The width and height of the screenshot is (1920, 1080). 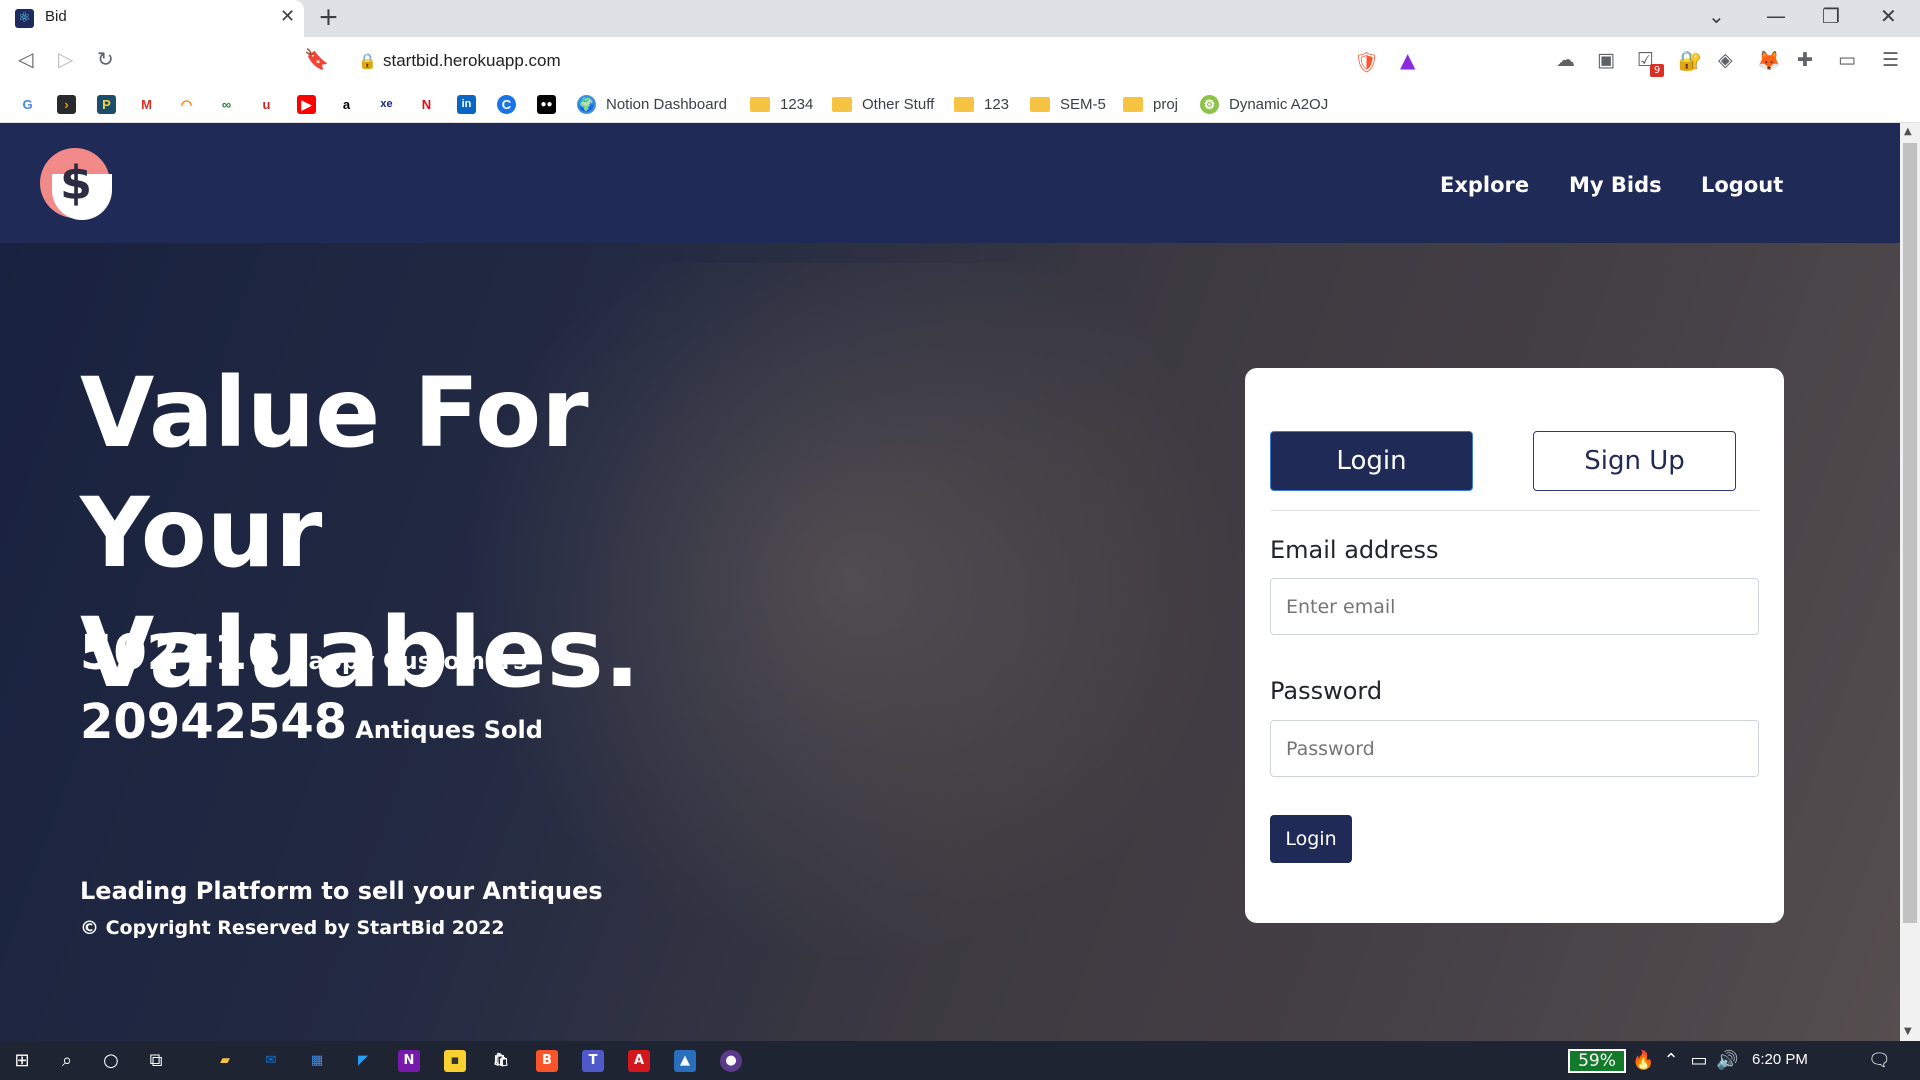 I want to click on google-bookmark-icon: G, so click(x=27, y=104).